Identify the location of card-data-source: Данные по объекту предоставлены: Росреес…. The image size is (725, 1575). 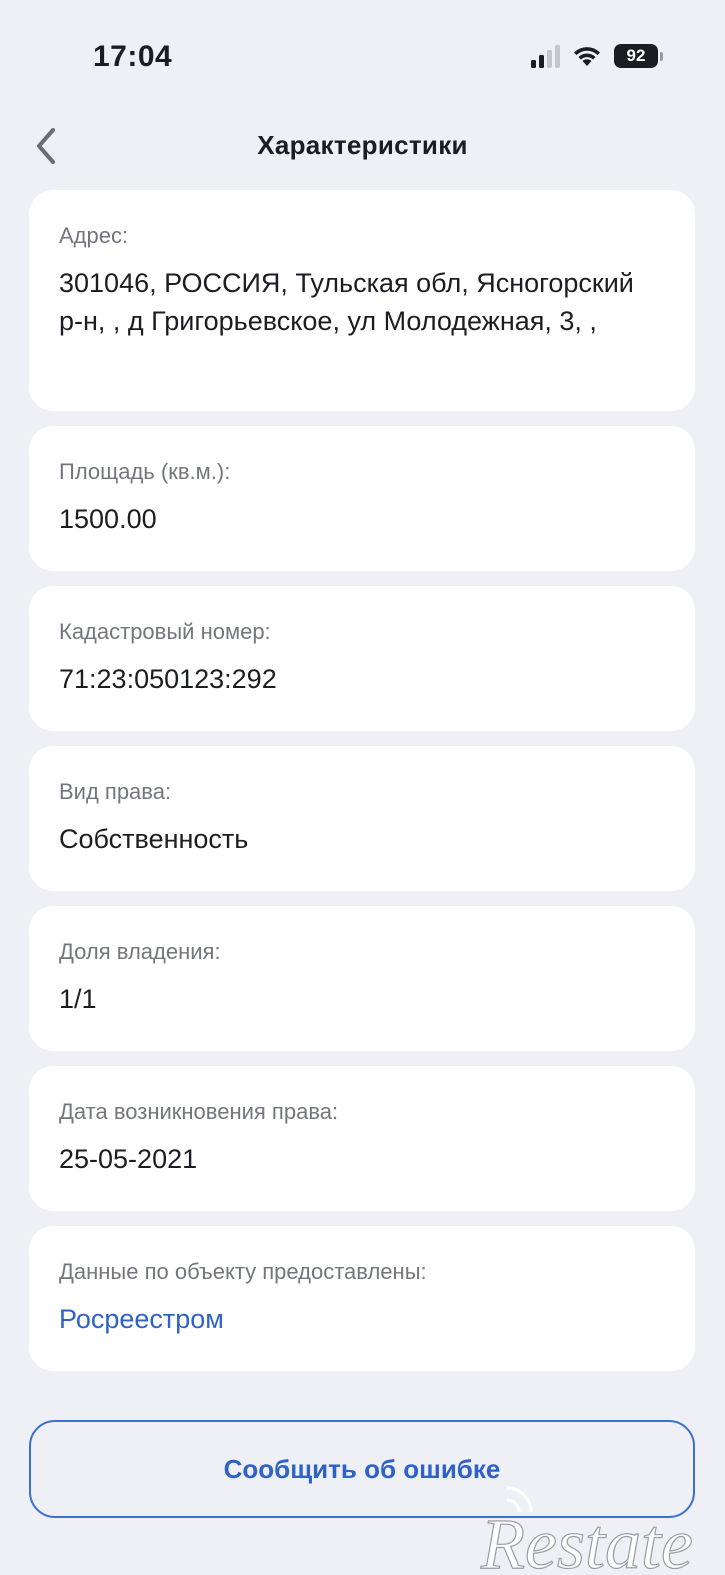
(362, 1298).